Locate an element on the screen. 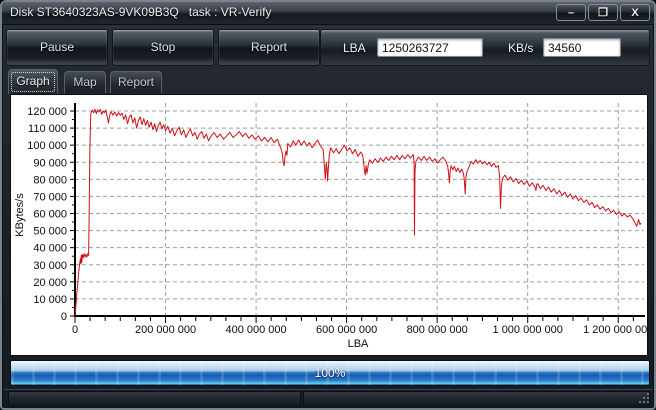 The width and height of the screenshot is (656, 410). pause-button: Pause is located at coordinates (57, 47).